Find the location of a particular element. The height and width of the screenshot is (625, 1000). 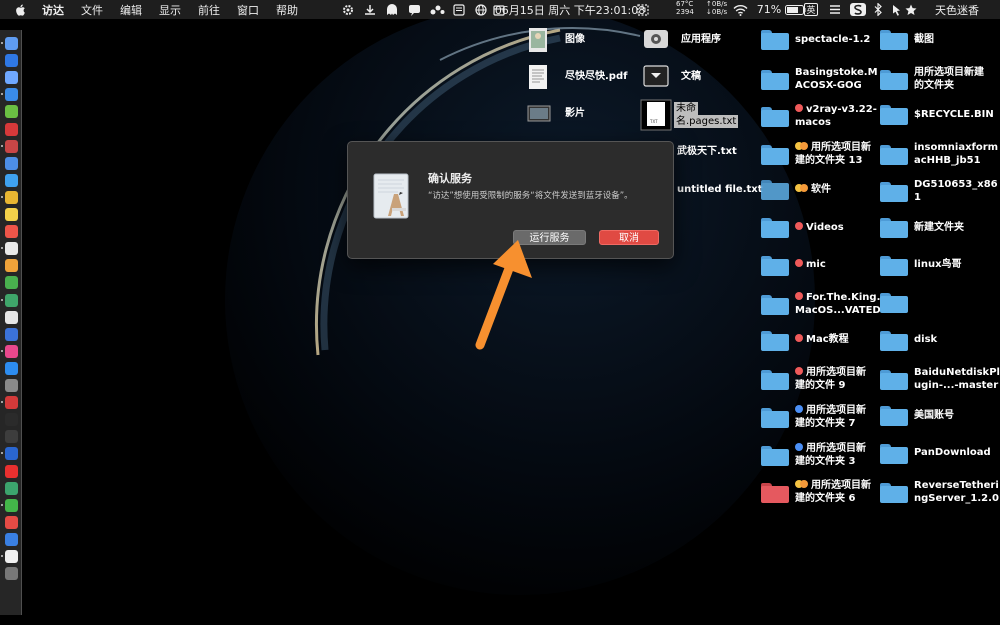

desktop-folder: spectacle-1.2 is located at coordinates (815, 39).